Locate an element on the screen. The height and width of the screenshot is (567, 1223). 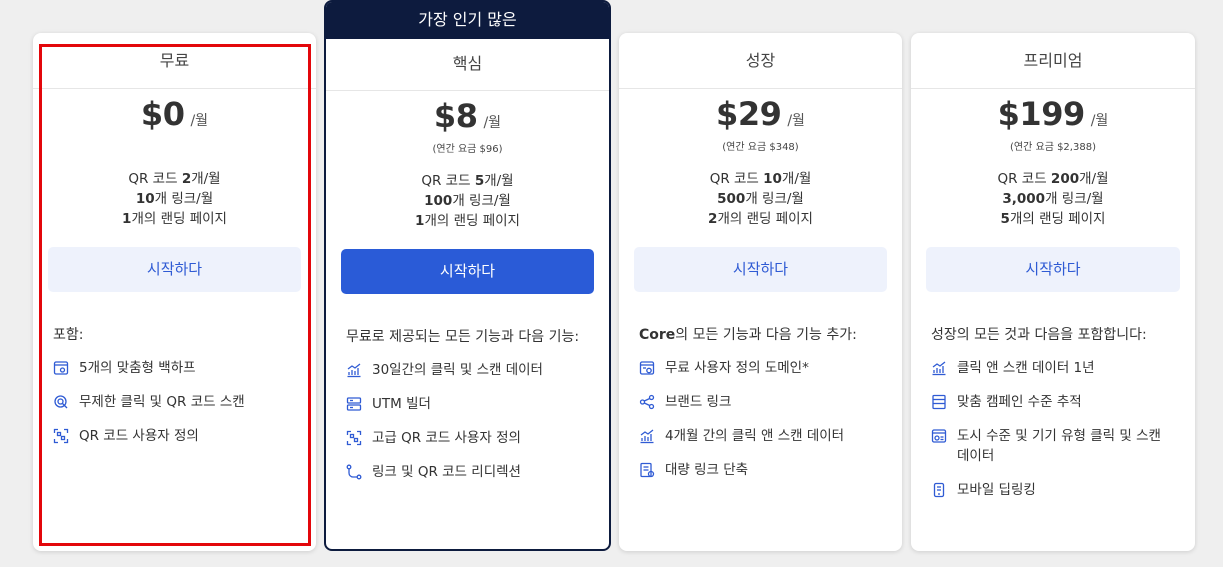
limit-qr: QR 코드 5개/월 is located at coordinates (467, 181).